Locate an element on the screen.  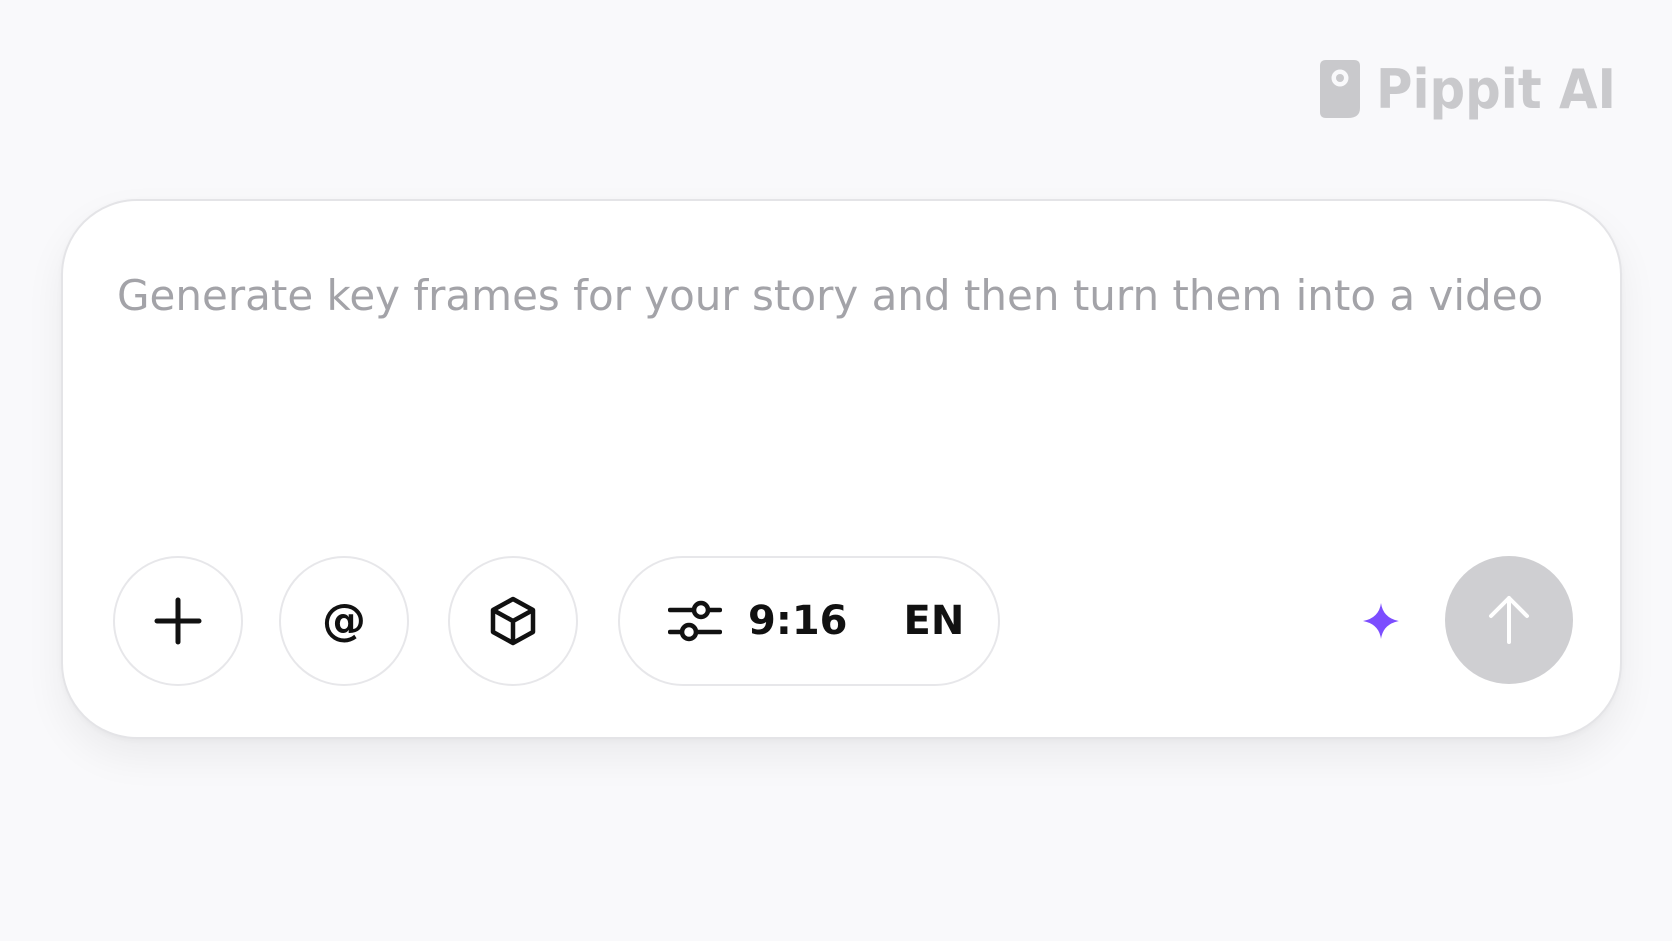
brand-text: Pippit AI is located at coordinates (1496, 89).